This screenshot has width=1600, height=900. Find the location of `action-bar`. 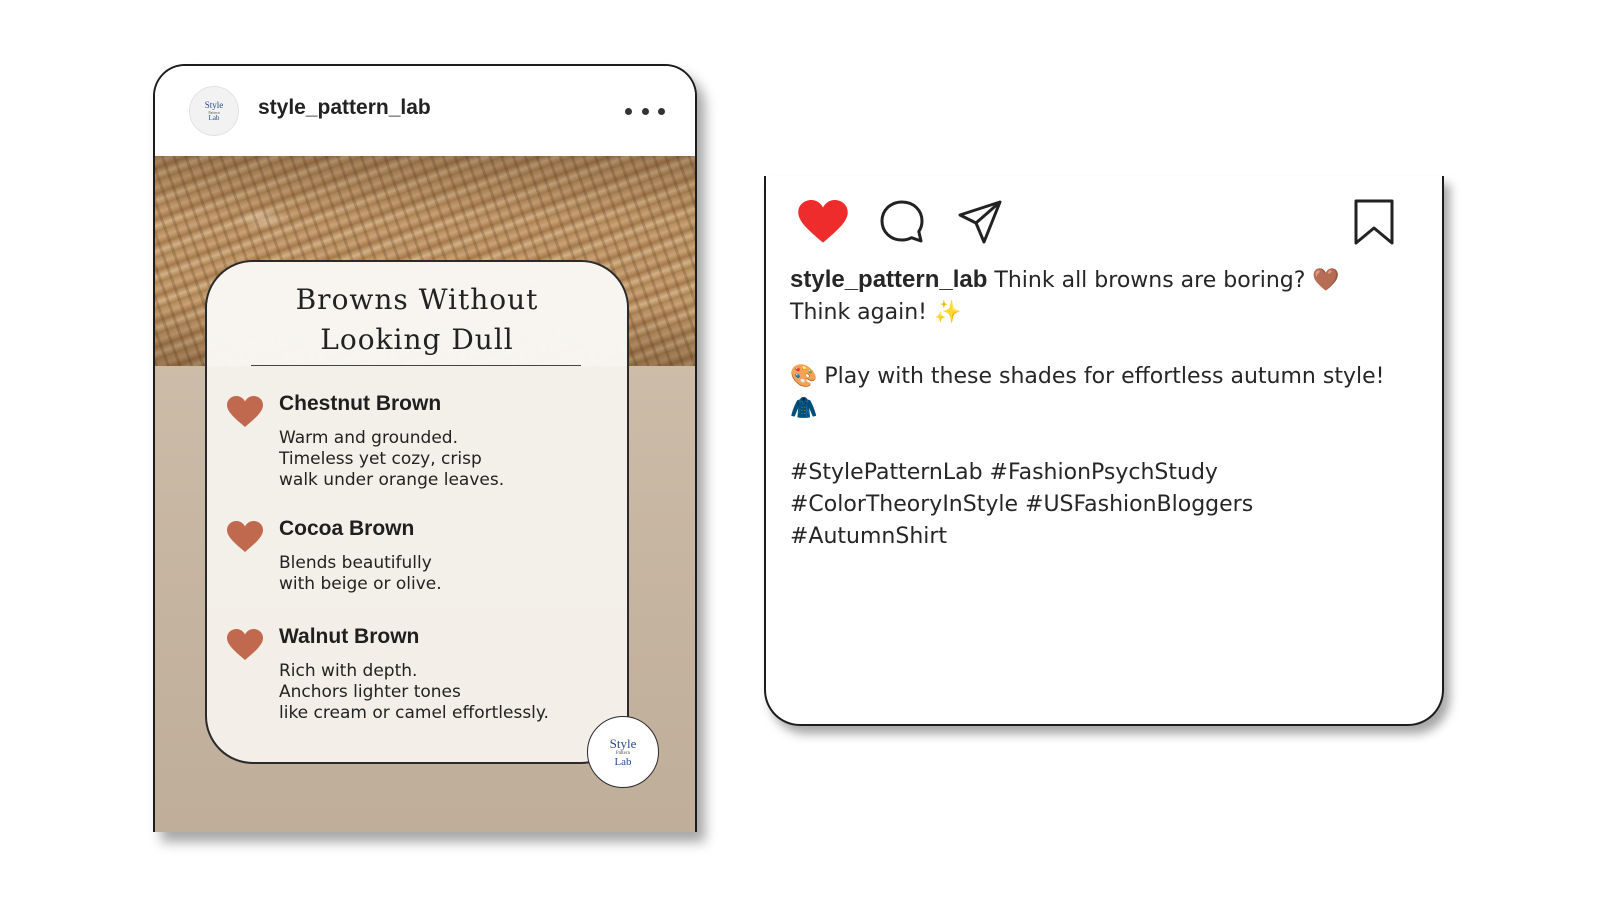

action-bar is located at coordinates (1104, 221).